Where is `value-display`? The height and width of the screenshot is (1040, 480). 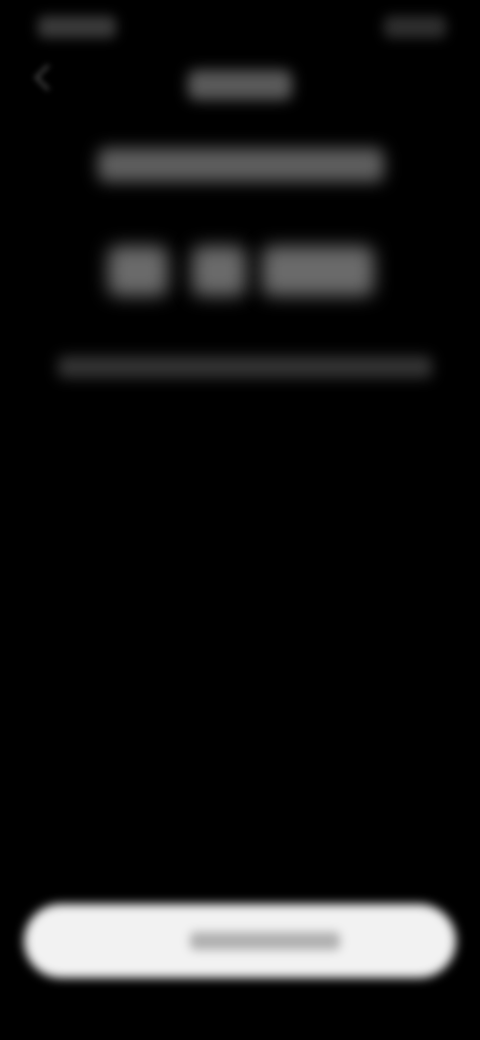
value-display is located at coordinates (240, 272).